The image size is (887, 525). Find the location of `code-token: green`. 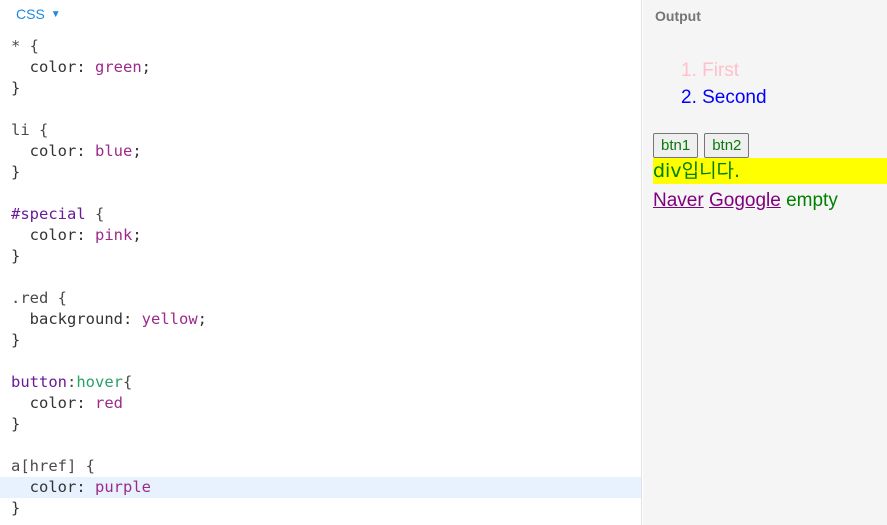

code-token: green is located at coordinates (118, 67).